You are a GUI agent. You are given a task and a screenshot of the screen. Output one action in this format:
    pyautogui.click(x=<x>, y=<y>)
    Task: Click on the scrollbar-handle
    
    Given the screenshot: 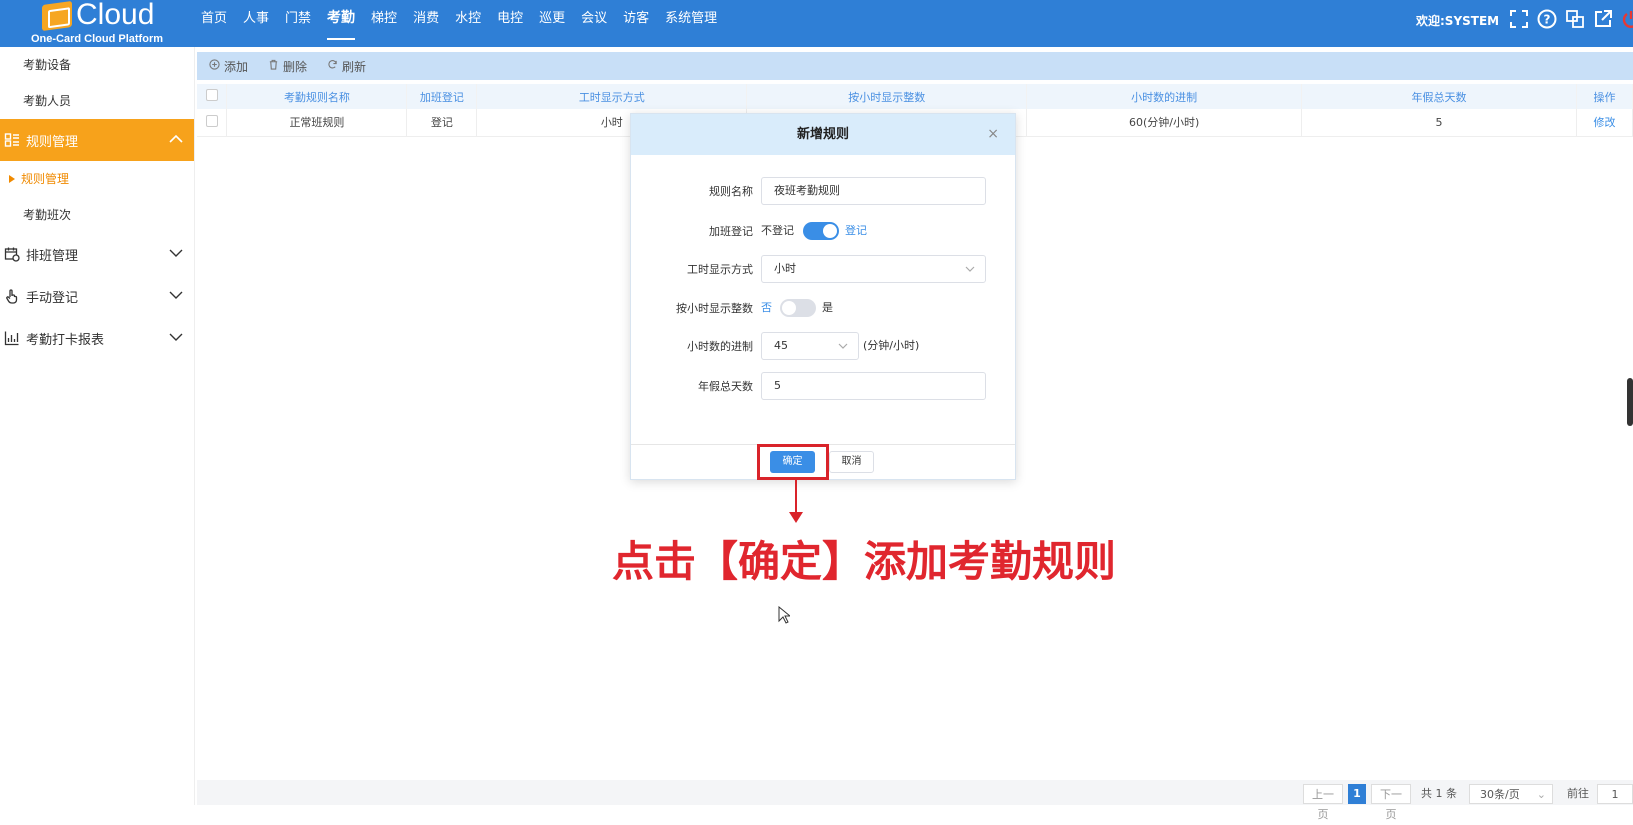 What is the action you would take?
    pyautogui.click(x=1630, y=402)
    